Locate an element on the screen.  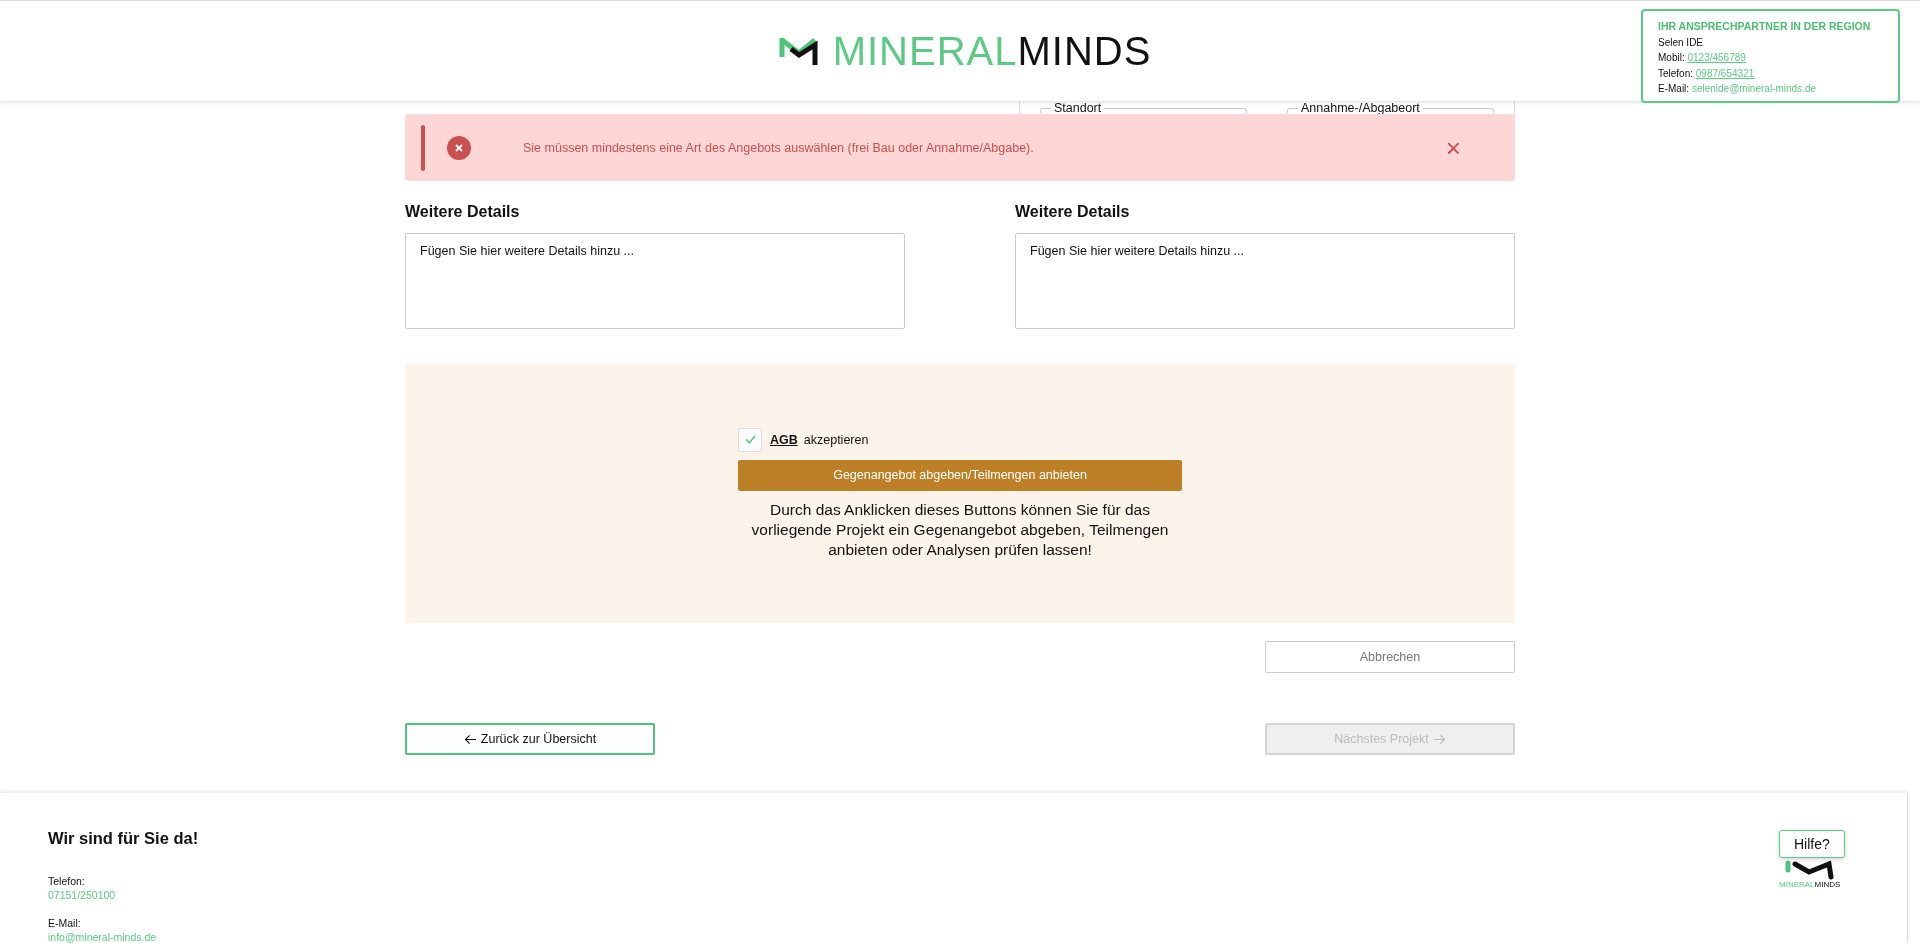
arrow-right-icon is located at coordinates (1439, 739).